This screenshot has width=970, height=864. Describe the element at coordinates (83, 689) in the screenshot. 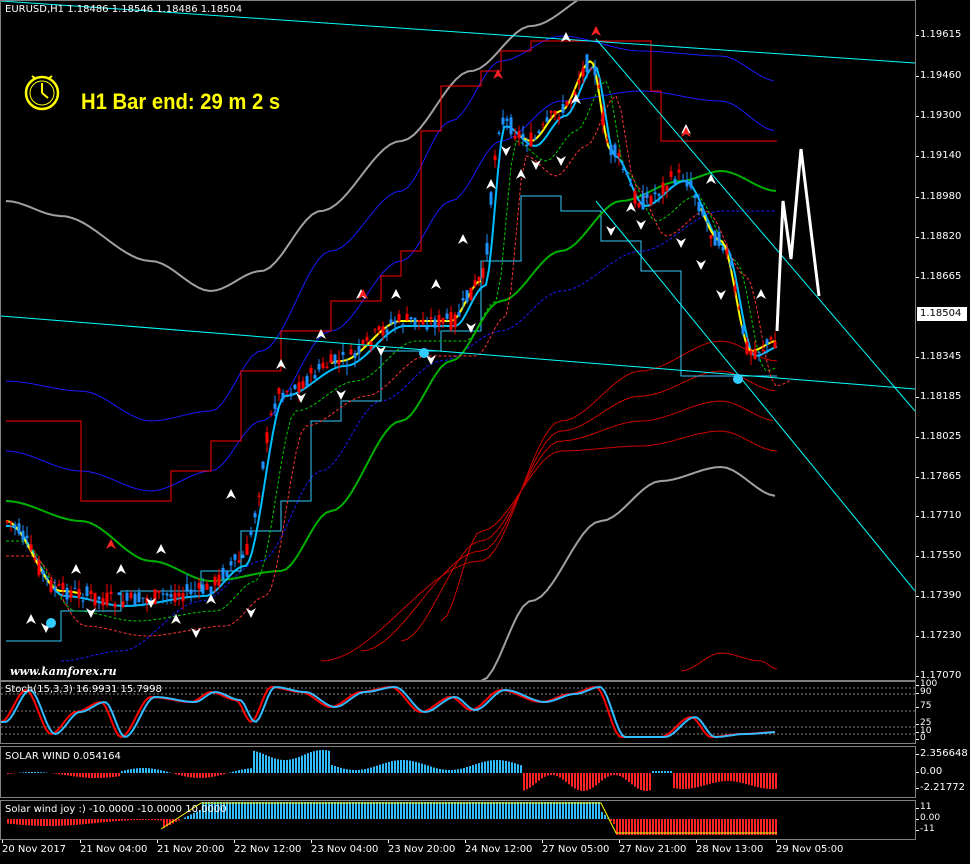

I see `stochastic-label: Stoch(15,3,3) 16.9931 15.7998` at that location.